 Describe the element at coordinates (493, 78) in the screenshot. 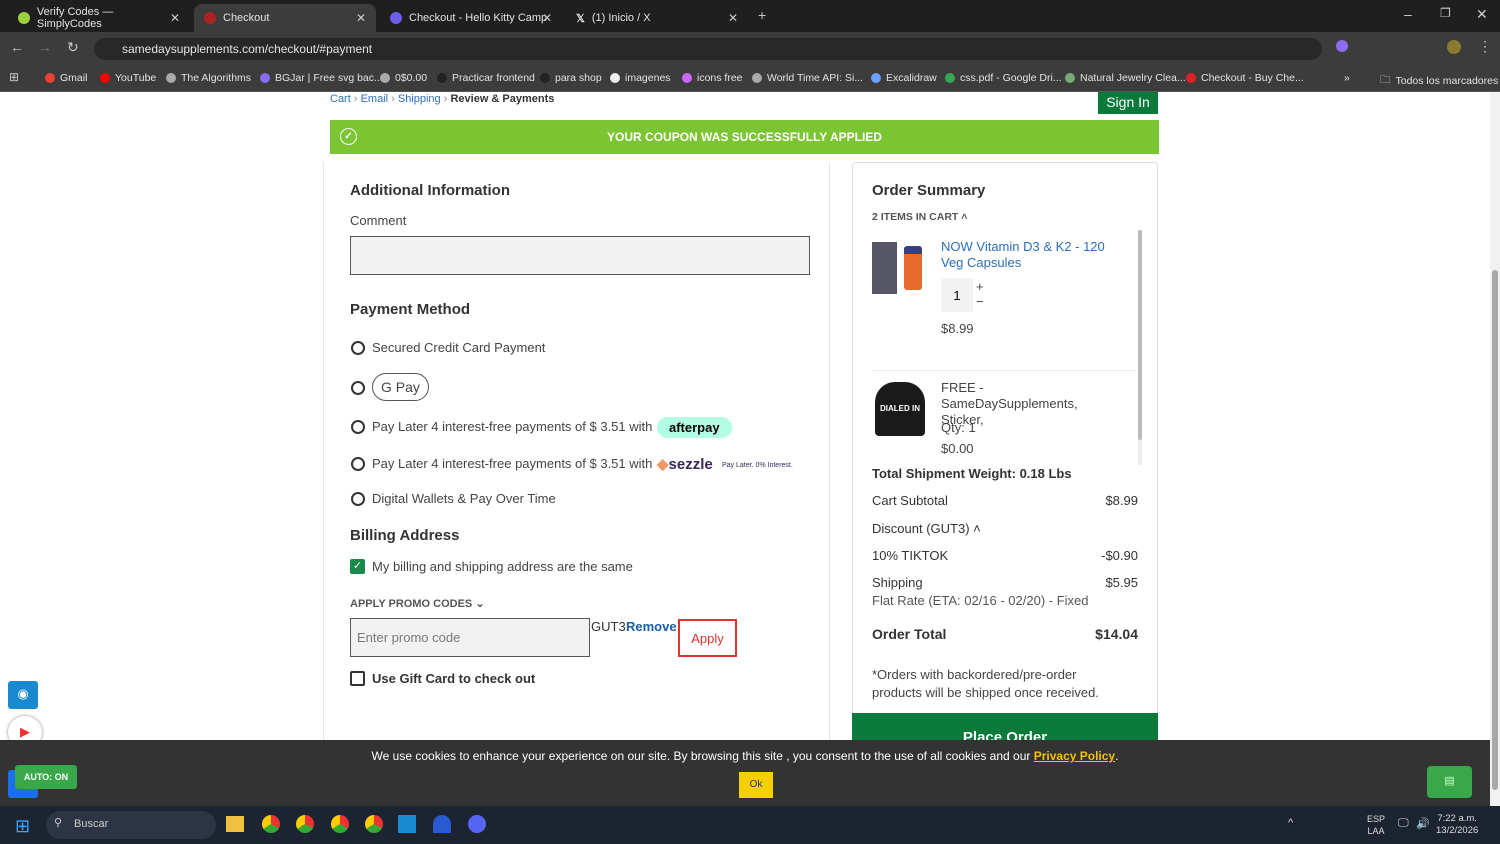

I see `bookmark-label: Practicar frontend` at that location.